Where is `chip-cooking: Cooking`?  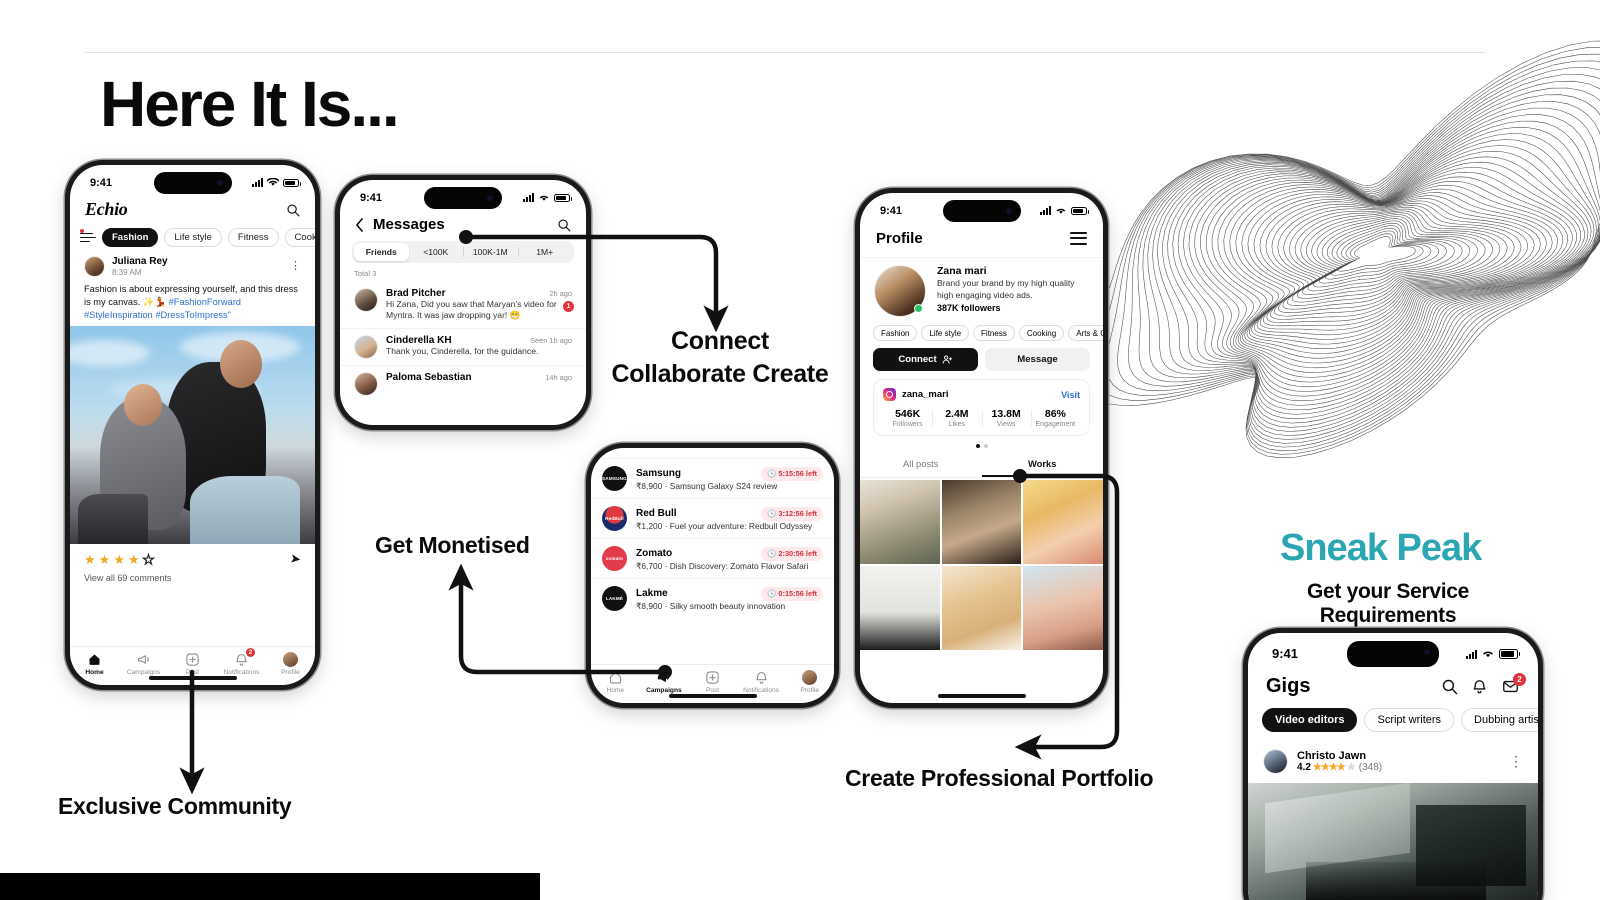
chip-cooking: Cooking is located at coordinates (299, 237).